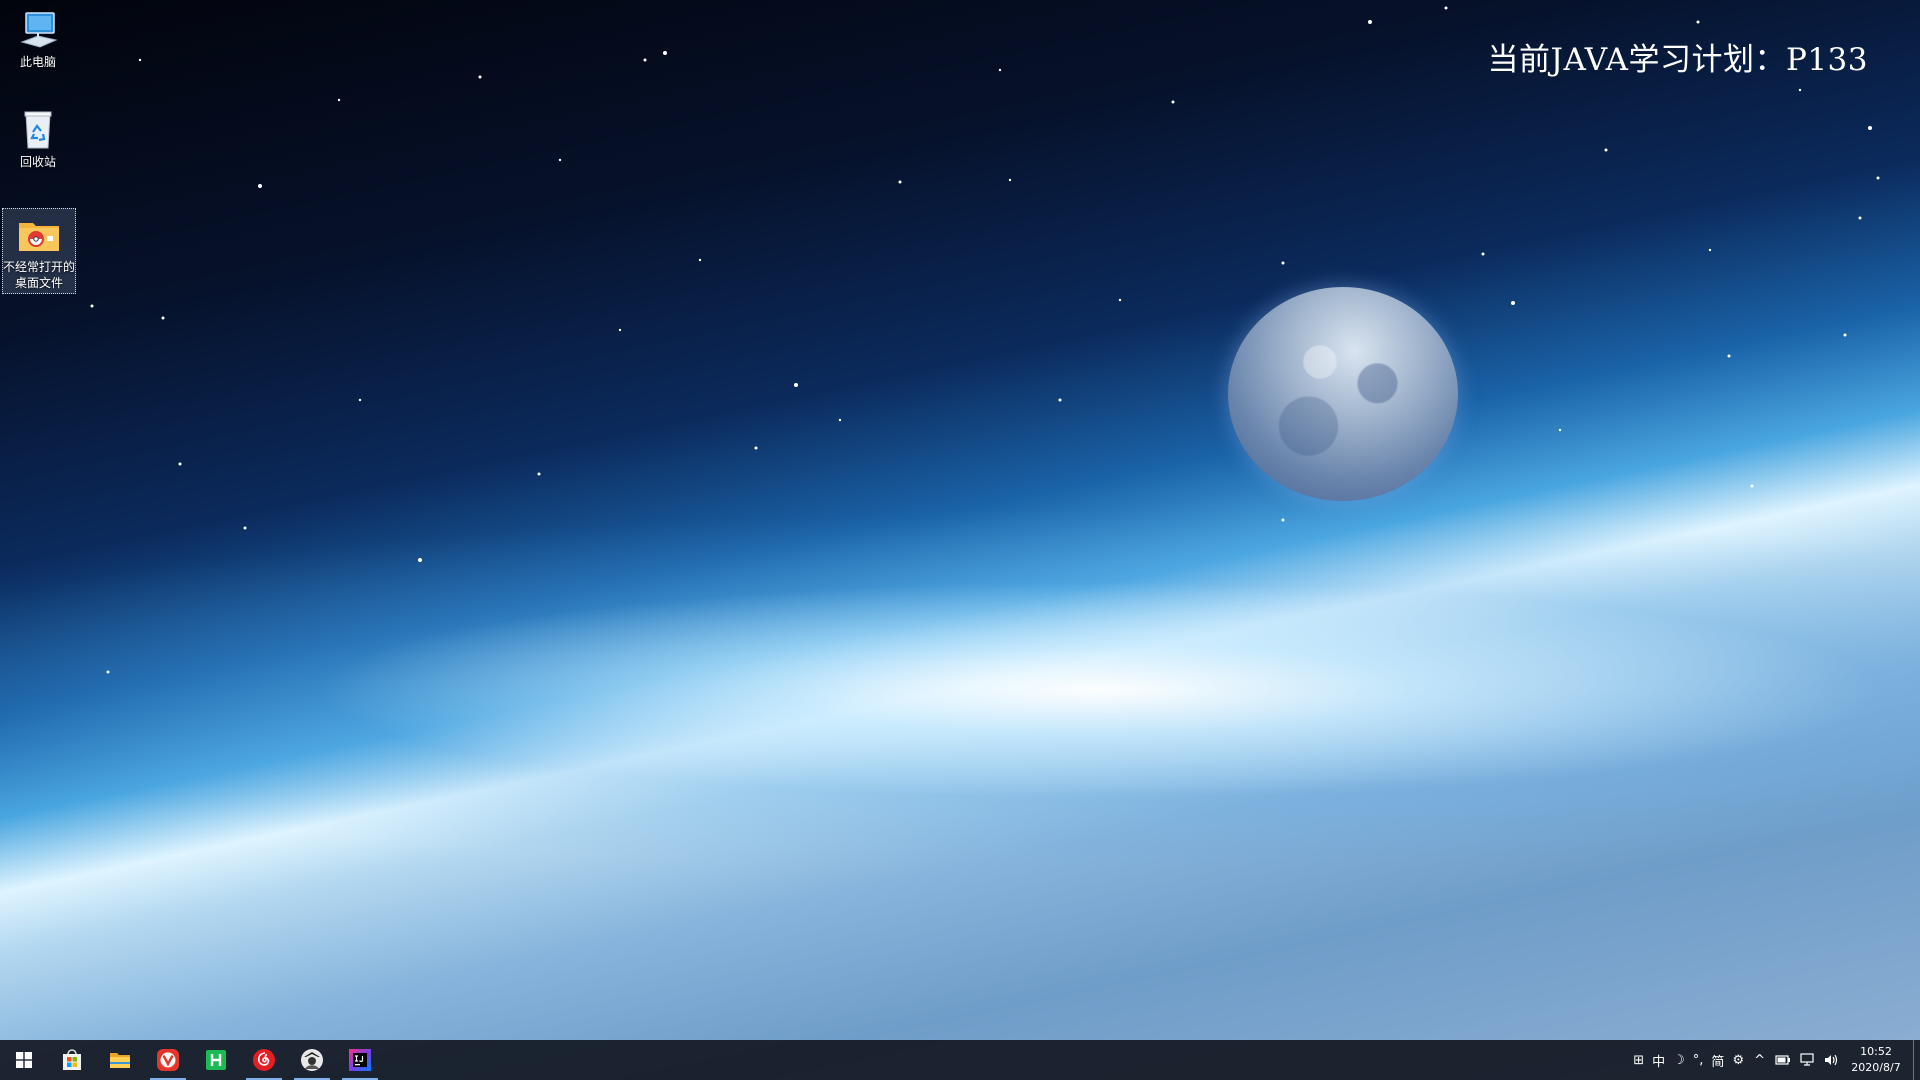  Describe the element at coordinates (1698, 1060) in the screenshot. I see `ime-punctuation-toggle: °,` at that location.